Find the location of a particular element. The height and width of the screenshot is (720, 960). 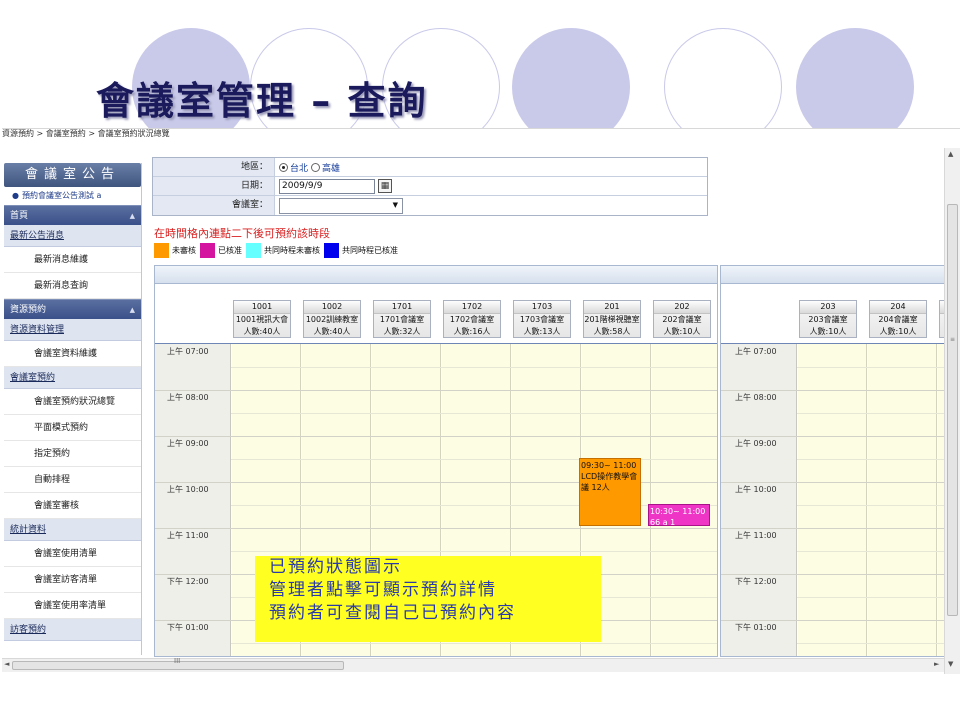

room-select: ▼ is located at coordinates (341, 205).